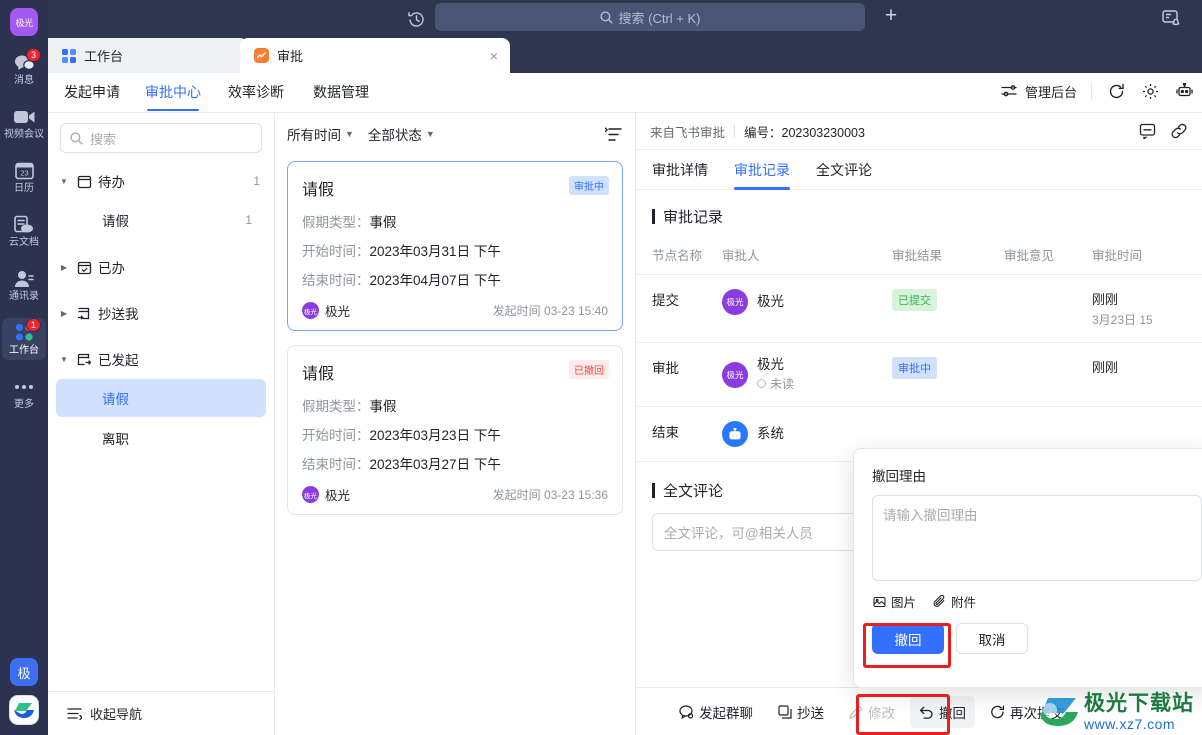 The height and width of the screenshot is (735, 1202). I want to click on history-icon, so click(416, 19).